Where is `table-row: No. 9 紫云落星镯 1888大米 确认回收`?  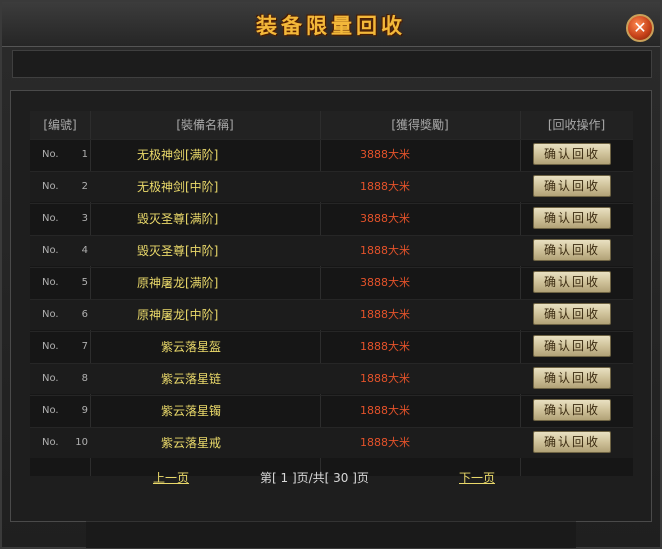
table-row: No. 9 紫云落星镯 1888大米 确认回收 is located at coordinates (331, 410).